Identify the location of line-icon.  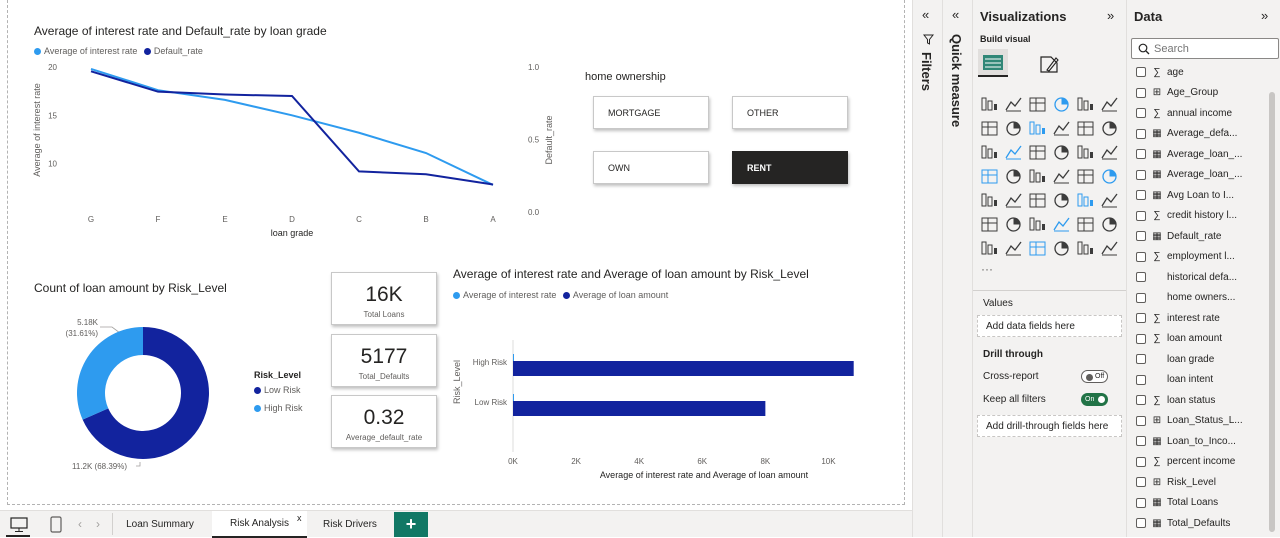
(989, 128).